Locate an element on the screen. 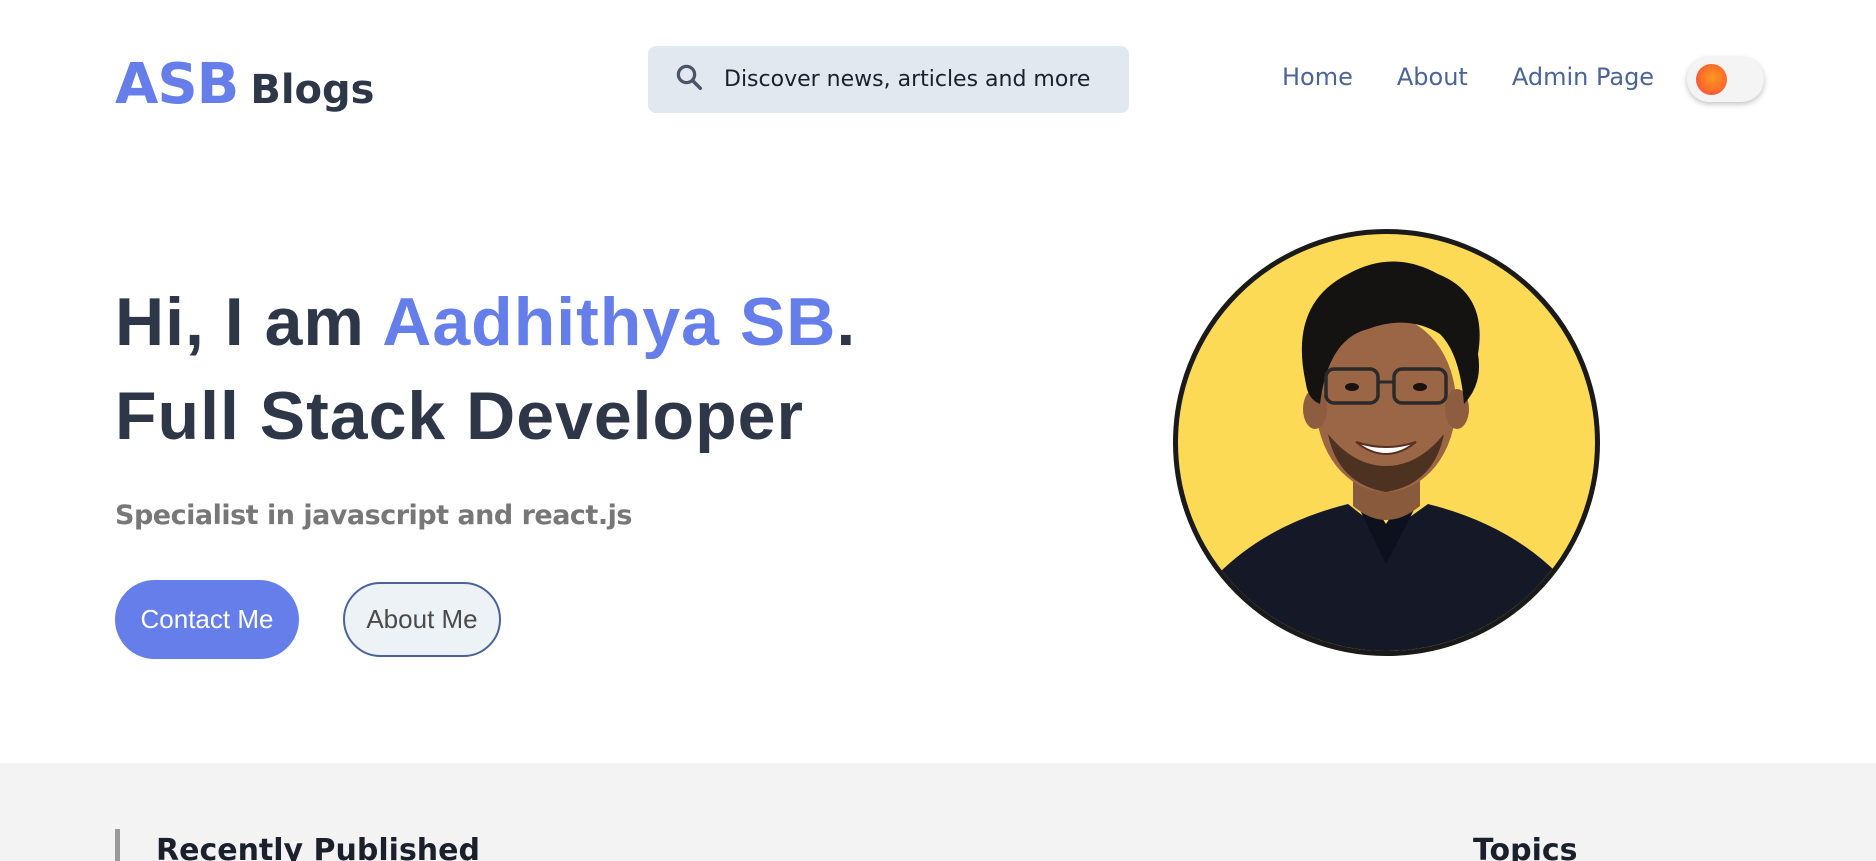 Image resolution: width=1876 pixels, height=861 pixels. about-me-button: About Me is located at coordinates (422, 619).